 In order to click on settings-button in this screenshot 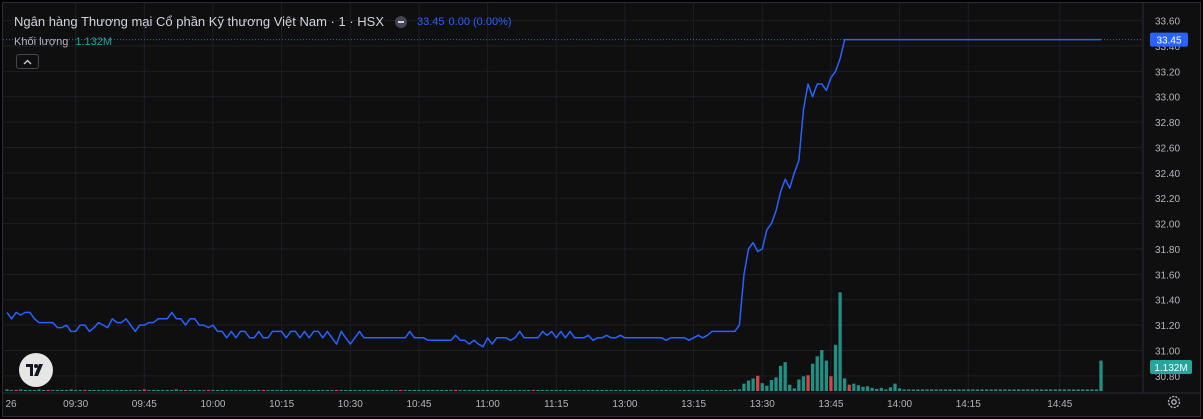, I will do `click(1174, 402)`.